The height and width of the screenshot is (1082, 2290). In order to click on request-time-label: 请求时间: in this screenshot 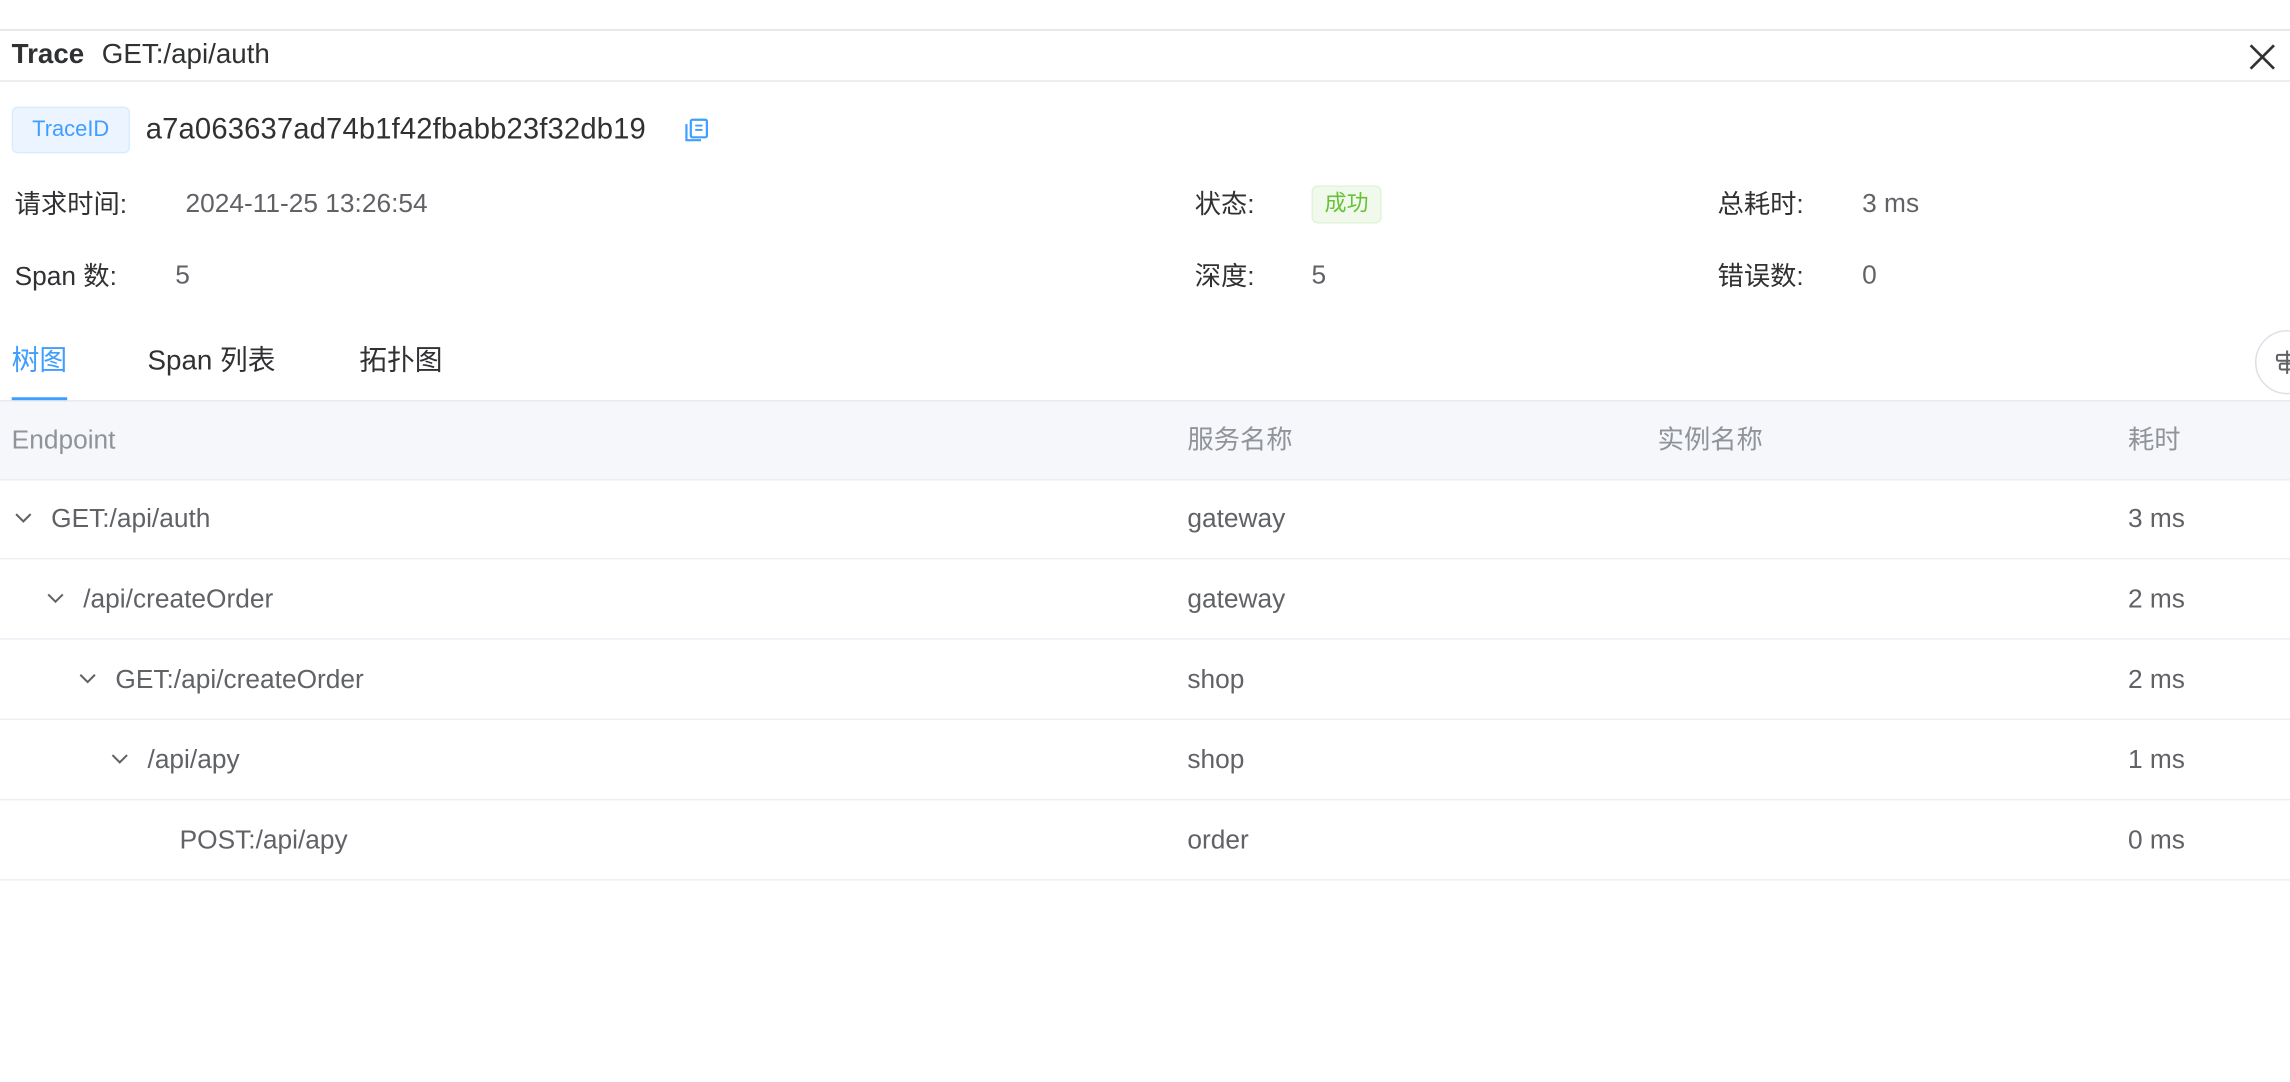, I will do `click(71, 204)`.